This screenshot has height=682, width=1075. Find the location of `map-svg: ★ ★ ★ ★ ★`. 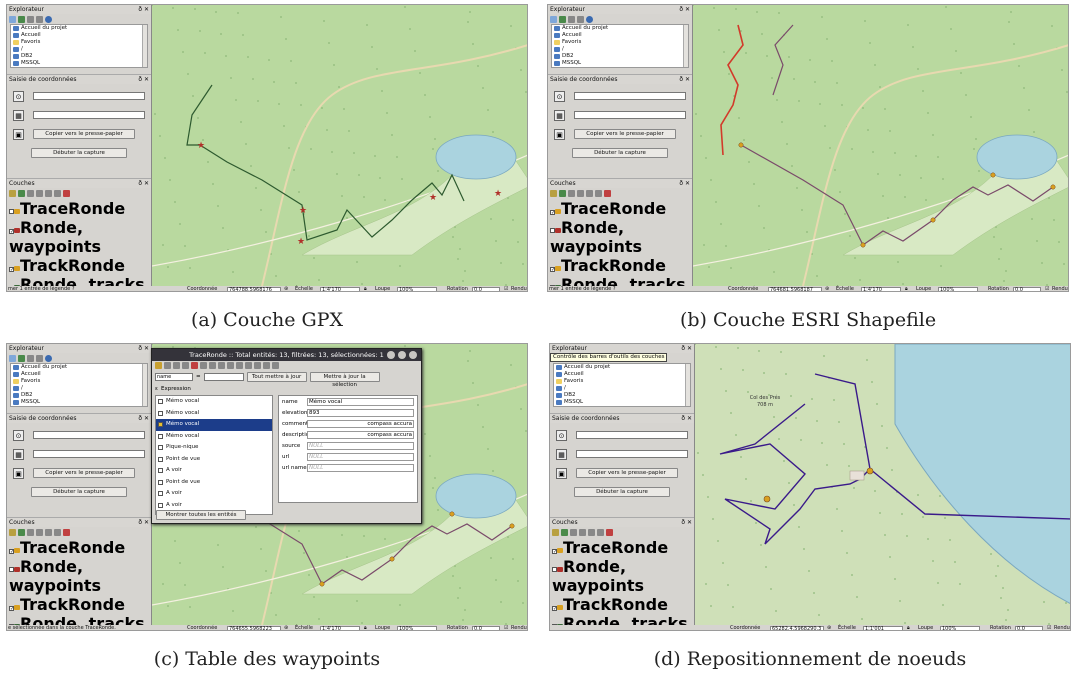

map-svg: ★ ★ ★ ★ ★ is located at coordinates (339, 145).